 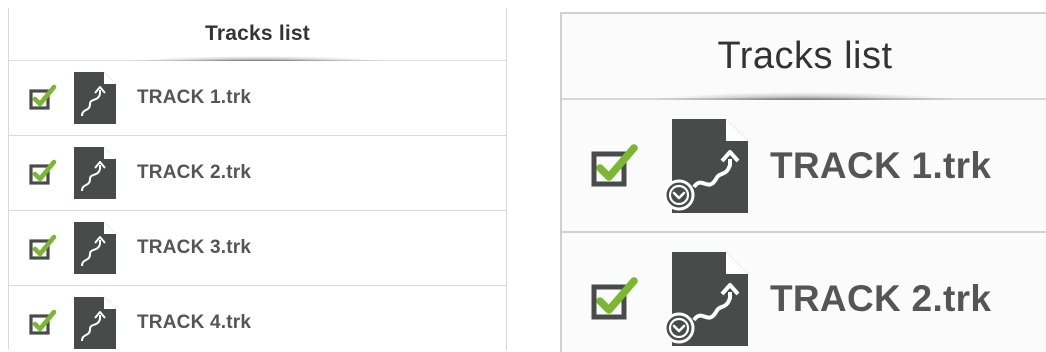 I want to click on track-row: TRACK 4.trk, so click(x=257, y=318).